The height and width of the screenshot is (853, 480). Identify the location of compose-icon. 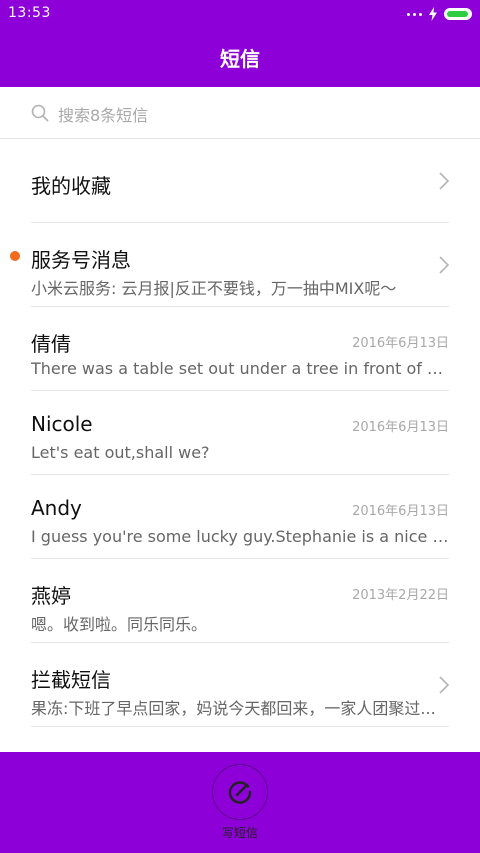
(240, 792).